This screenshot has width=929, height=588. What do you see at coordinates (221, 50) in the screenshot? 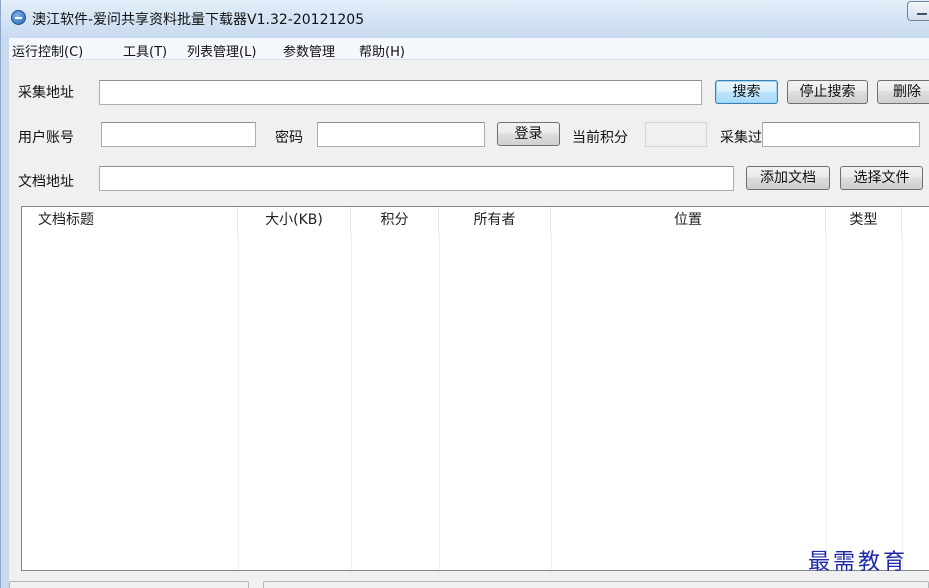
I see `menu-list-manage: 列表管理(L)` at bounding box center [221, 50].